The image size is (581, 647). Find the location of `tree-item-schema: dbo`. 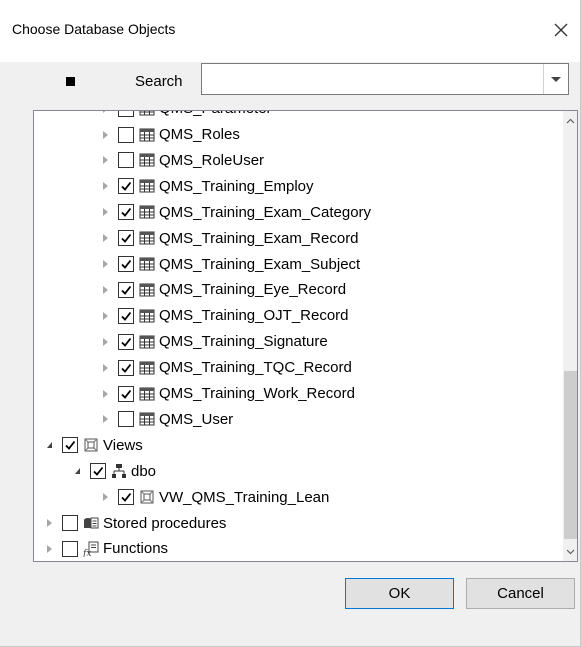

tree-item-schema: dbo is located at coordinates (112, 471).